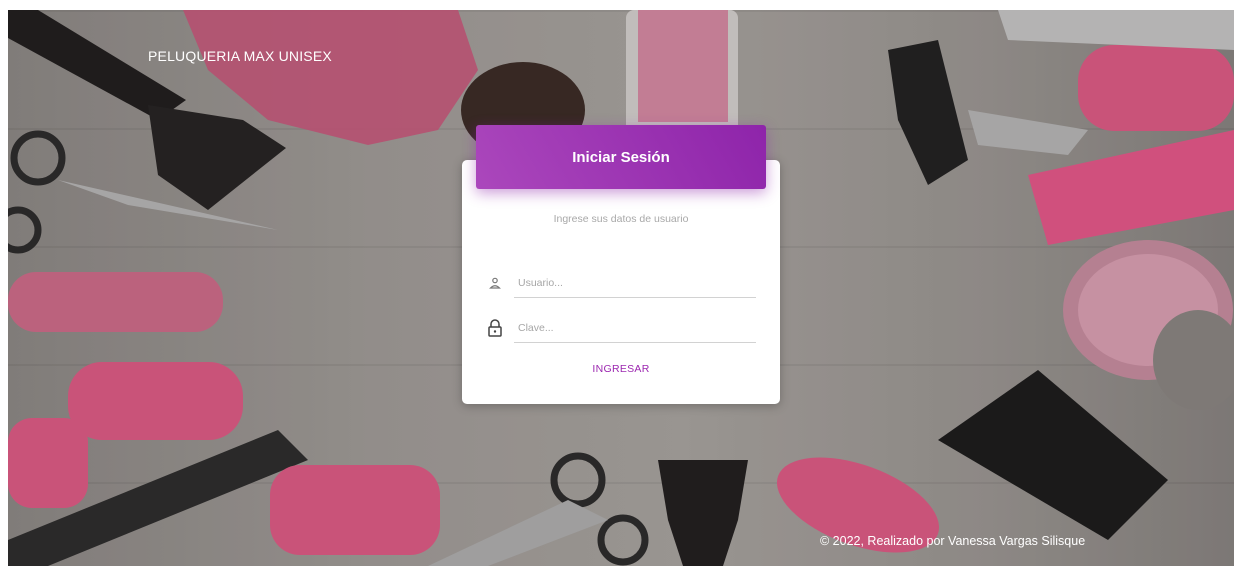 The width and height of the screenshot is (1241, 568). I want to click on username-field, so click(623, 283).